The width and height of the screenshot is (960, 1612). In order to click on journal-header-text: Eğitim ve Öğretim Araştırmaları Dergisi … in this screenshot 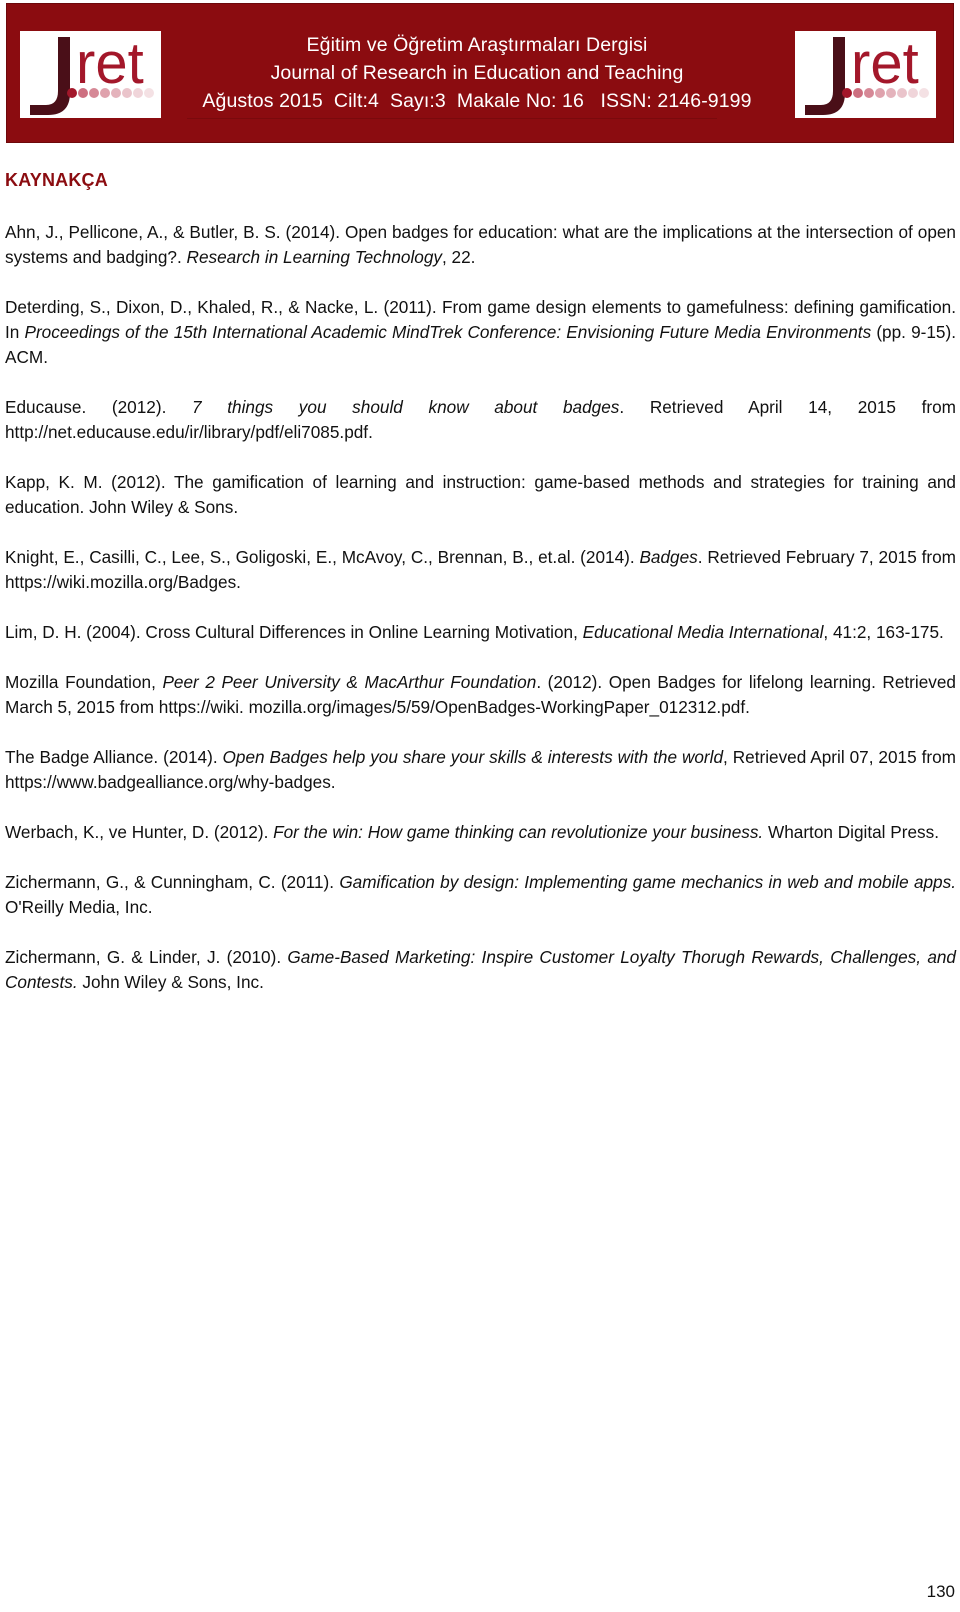, I will do `click(477, 73)`.